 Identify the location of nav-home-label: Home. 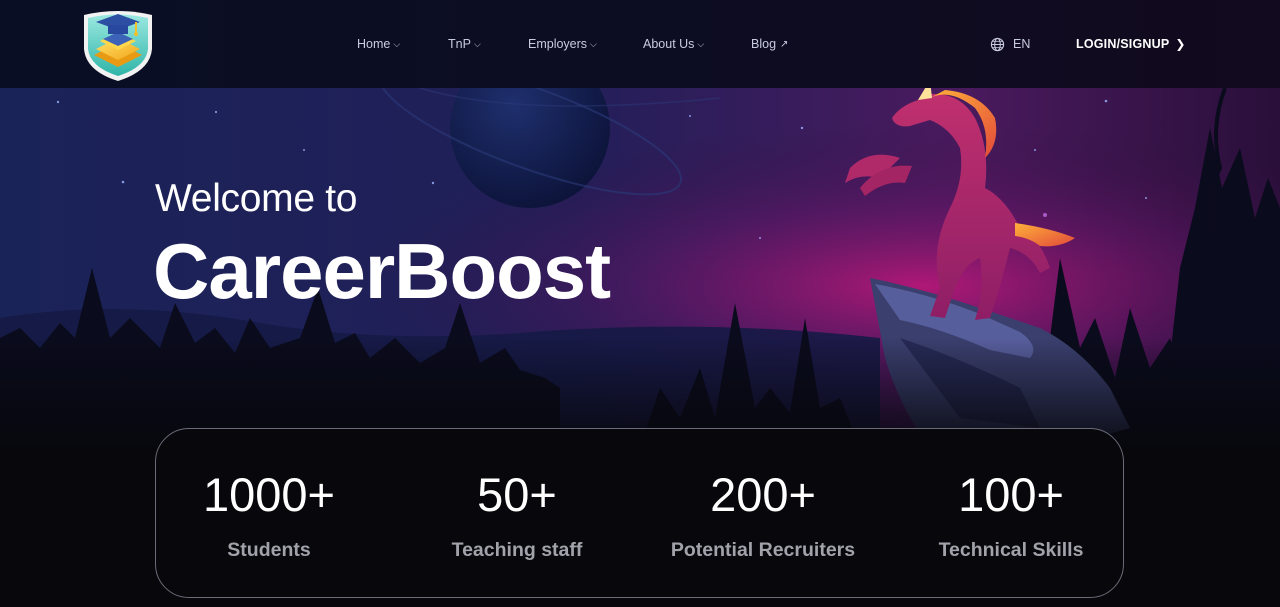
(374, 44).